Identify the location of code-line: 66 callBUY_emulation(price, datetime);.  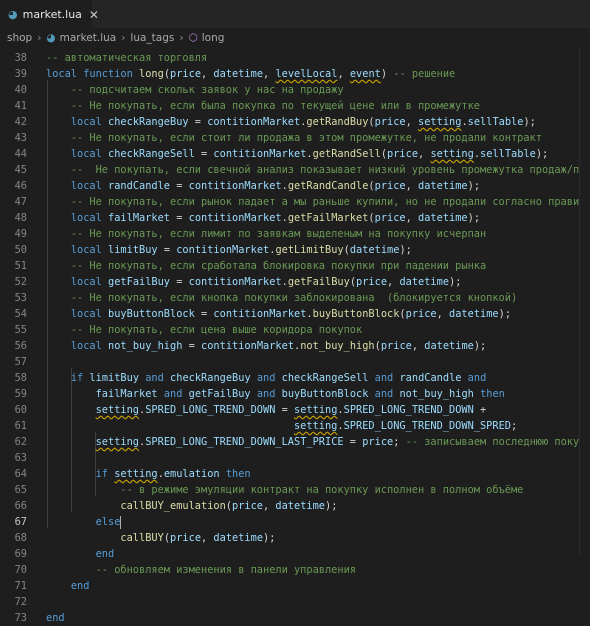
(295, 506).